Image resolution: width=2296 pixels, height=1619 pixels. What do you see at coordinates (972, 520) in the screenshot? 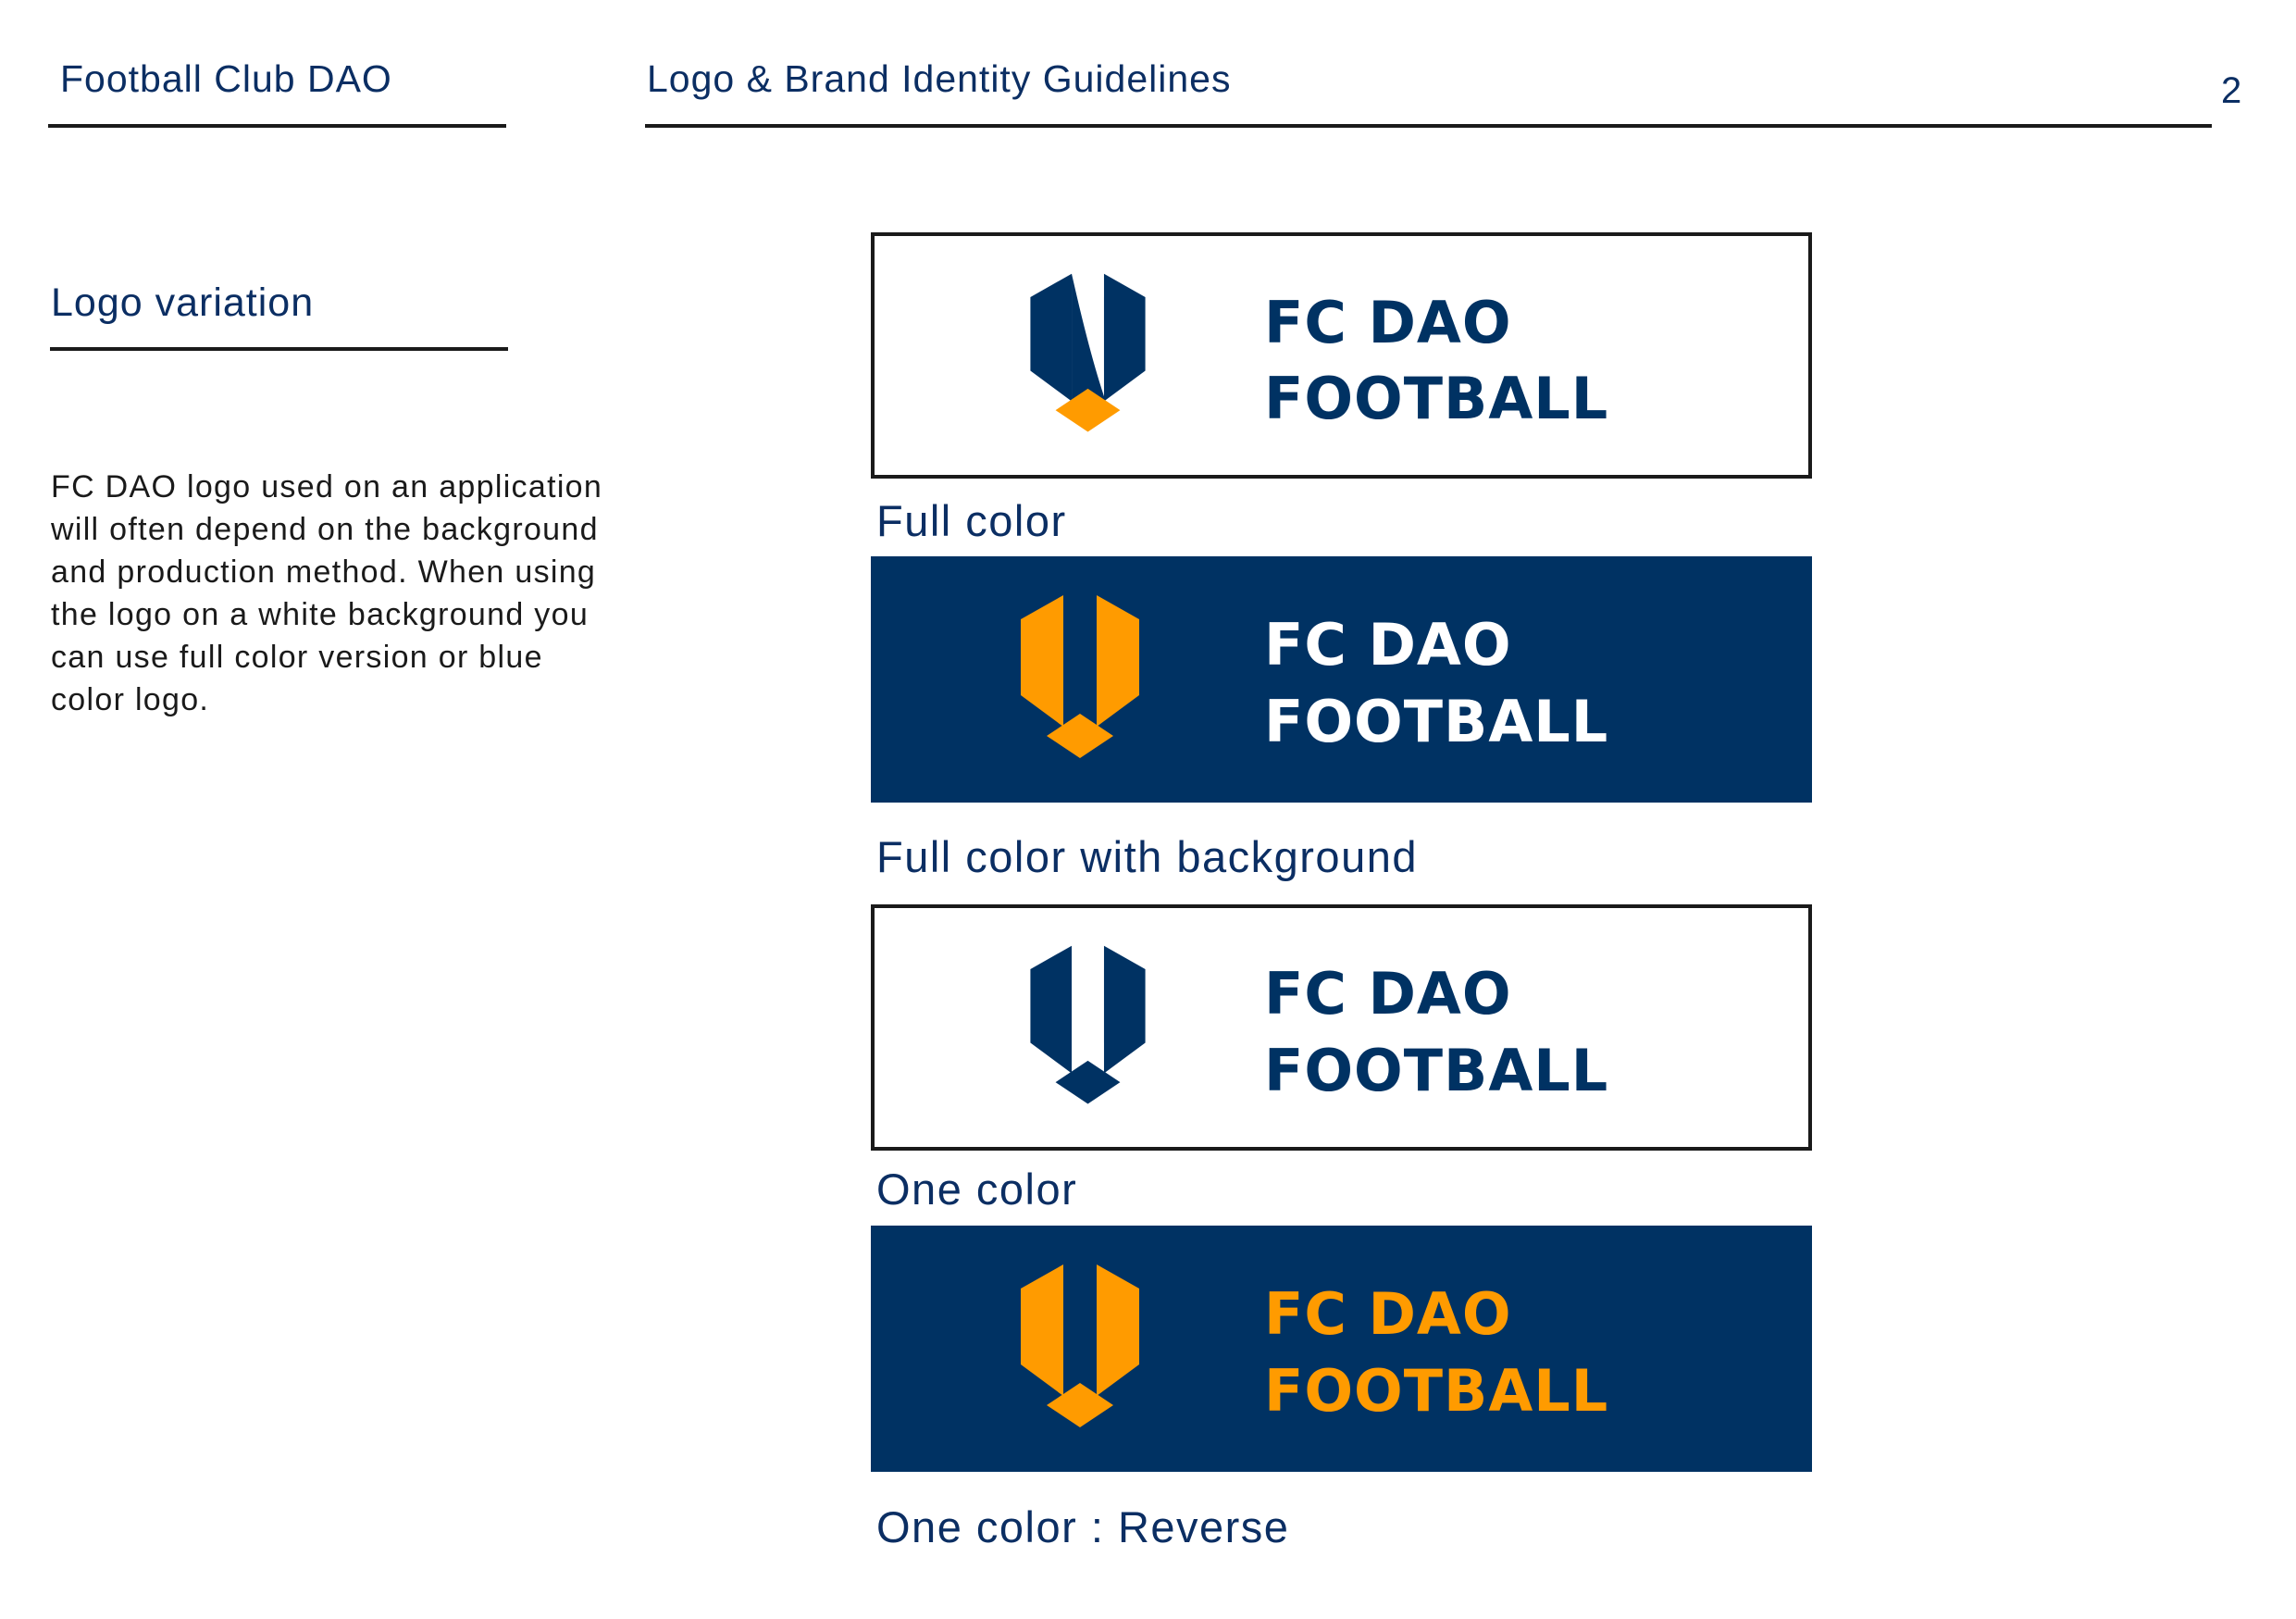
I see `caption-full-color: Full color` at bounding box center [972, 520].